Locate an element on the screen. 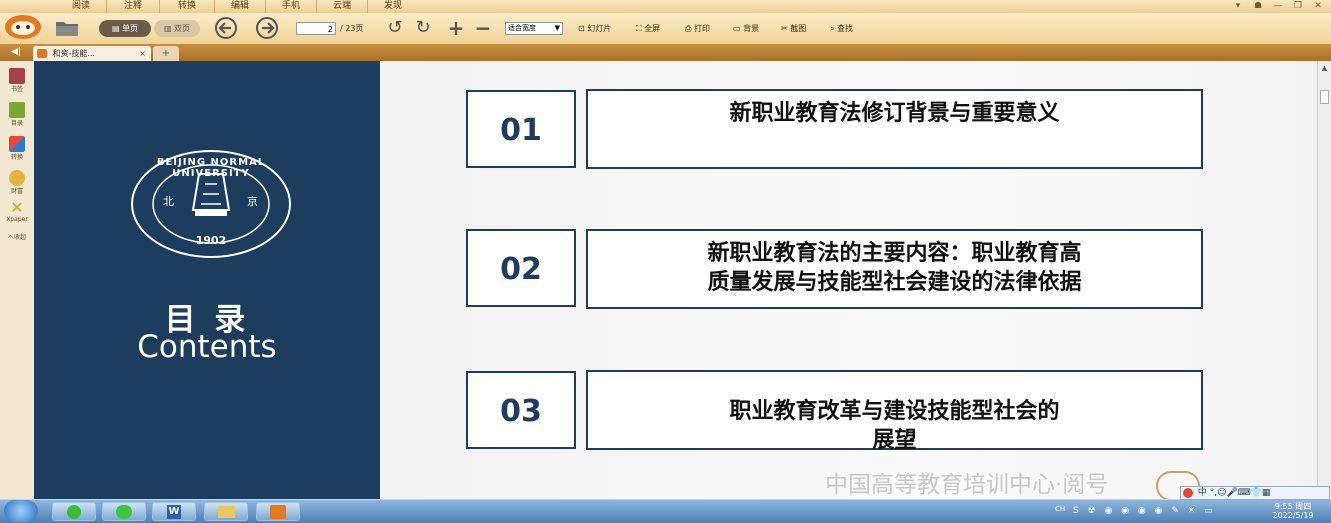 This screenshot has height=523, width=1331. menu-tab-discover: 发现 is located at coordinates (393, 6).